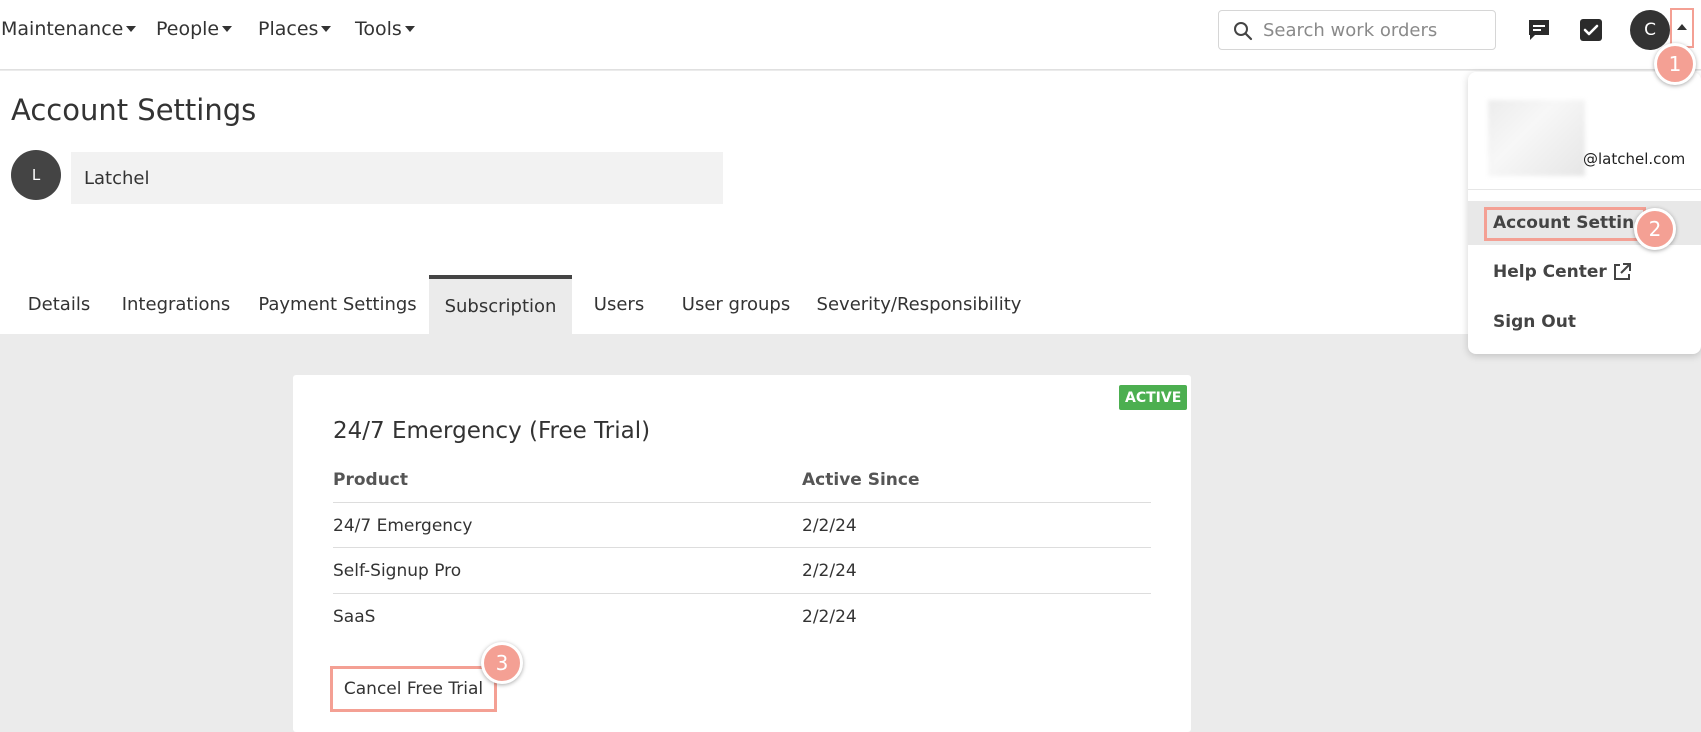 This screenshot has width=1701, height=732. I want to click on user-avatar-initial: C, so click(1650, 30).